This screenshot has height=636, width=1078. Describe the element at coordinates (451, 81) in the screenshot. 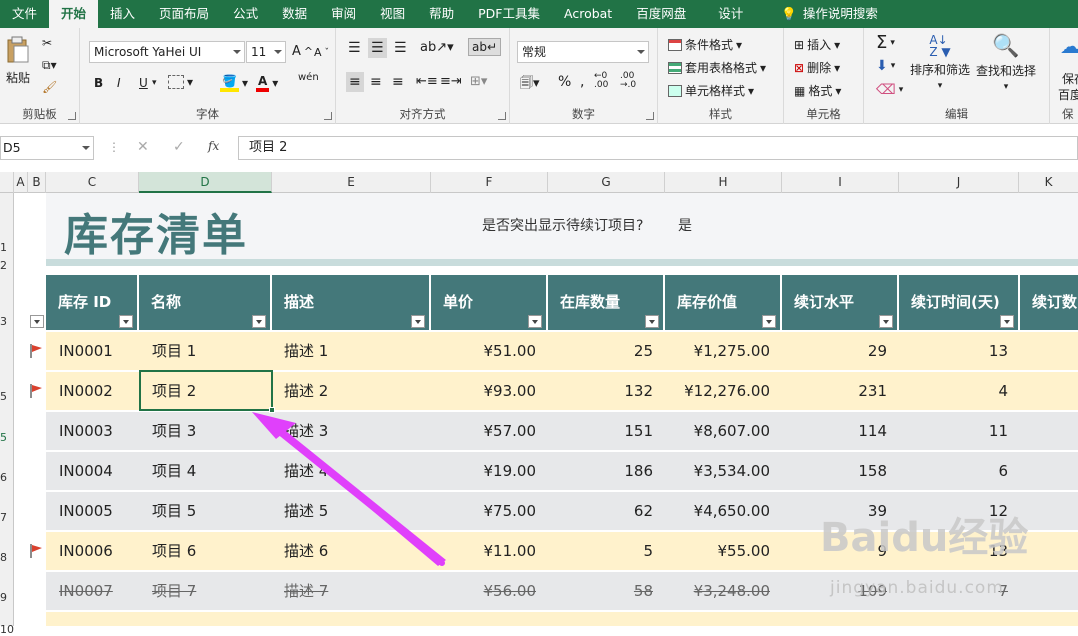

I see `increase-indent-icon: ≡⇥` at that location.